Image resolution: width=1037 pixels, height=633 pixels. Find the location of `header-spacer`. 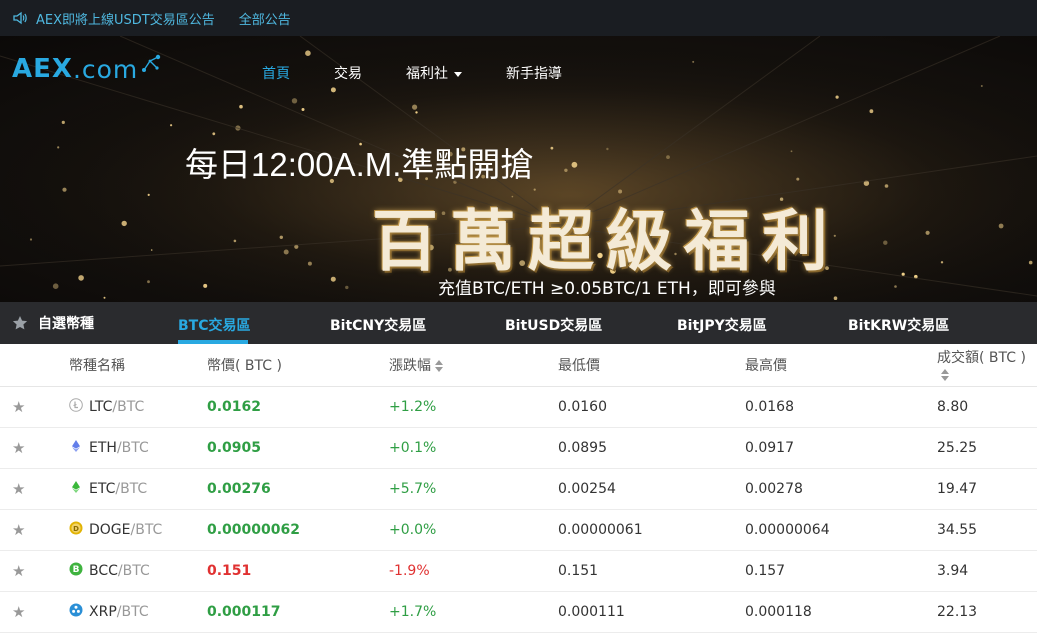

header-spacer is located at coordinates (34, 365).